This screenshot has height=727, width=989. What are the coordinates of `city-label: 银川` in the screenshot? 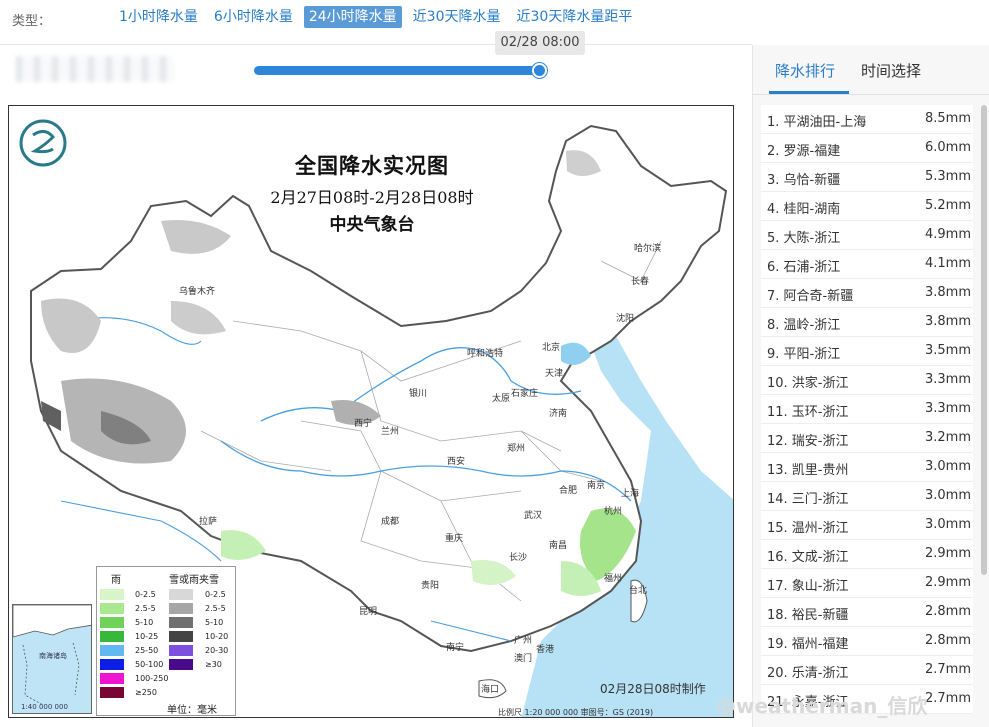 It's located at (418, 394).